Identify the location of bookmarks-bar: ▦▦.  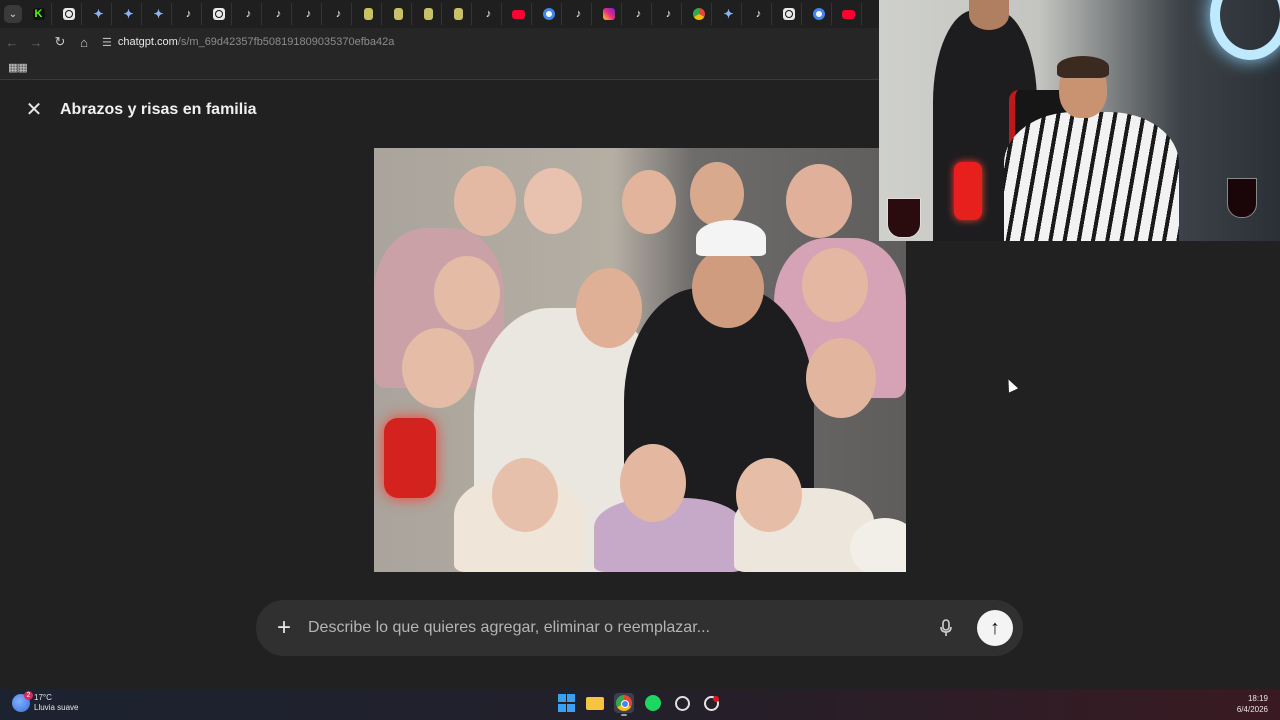
(440, 68).